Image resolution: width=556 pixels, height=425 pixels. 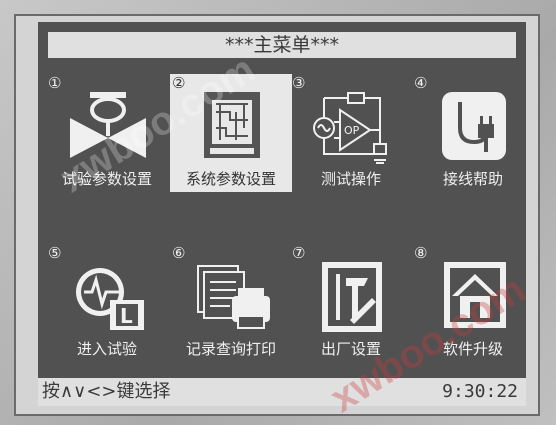 I want to click on house-icon, so click(x=475, y=295).